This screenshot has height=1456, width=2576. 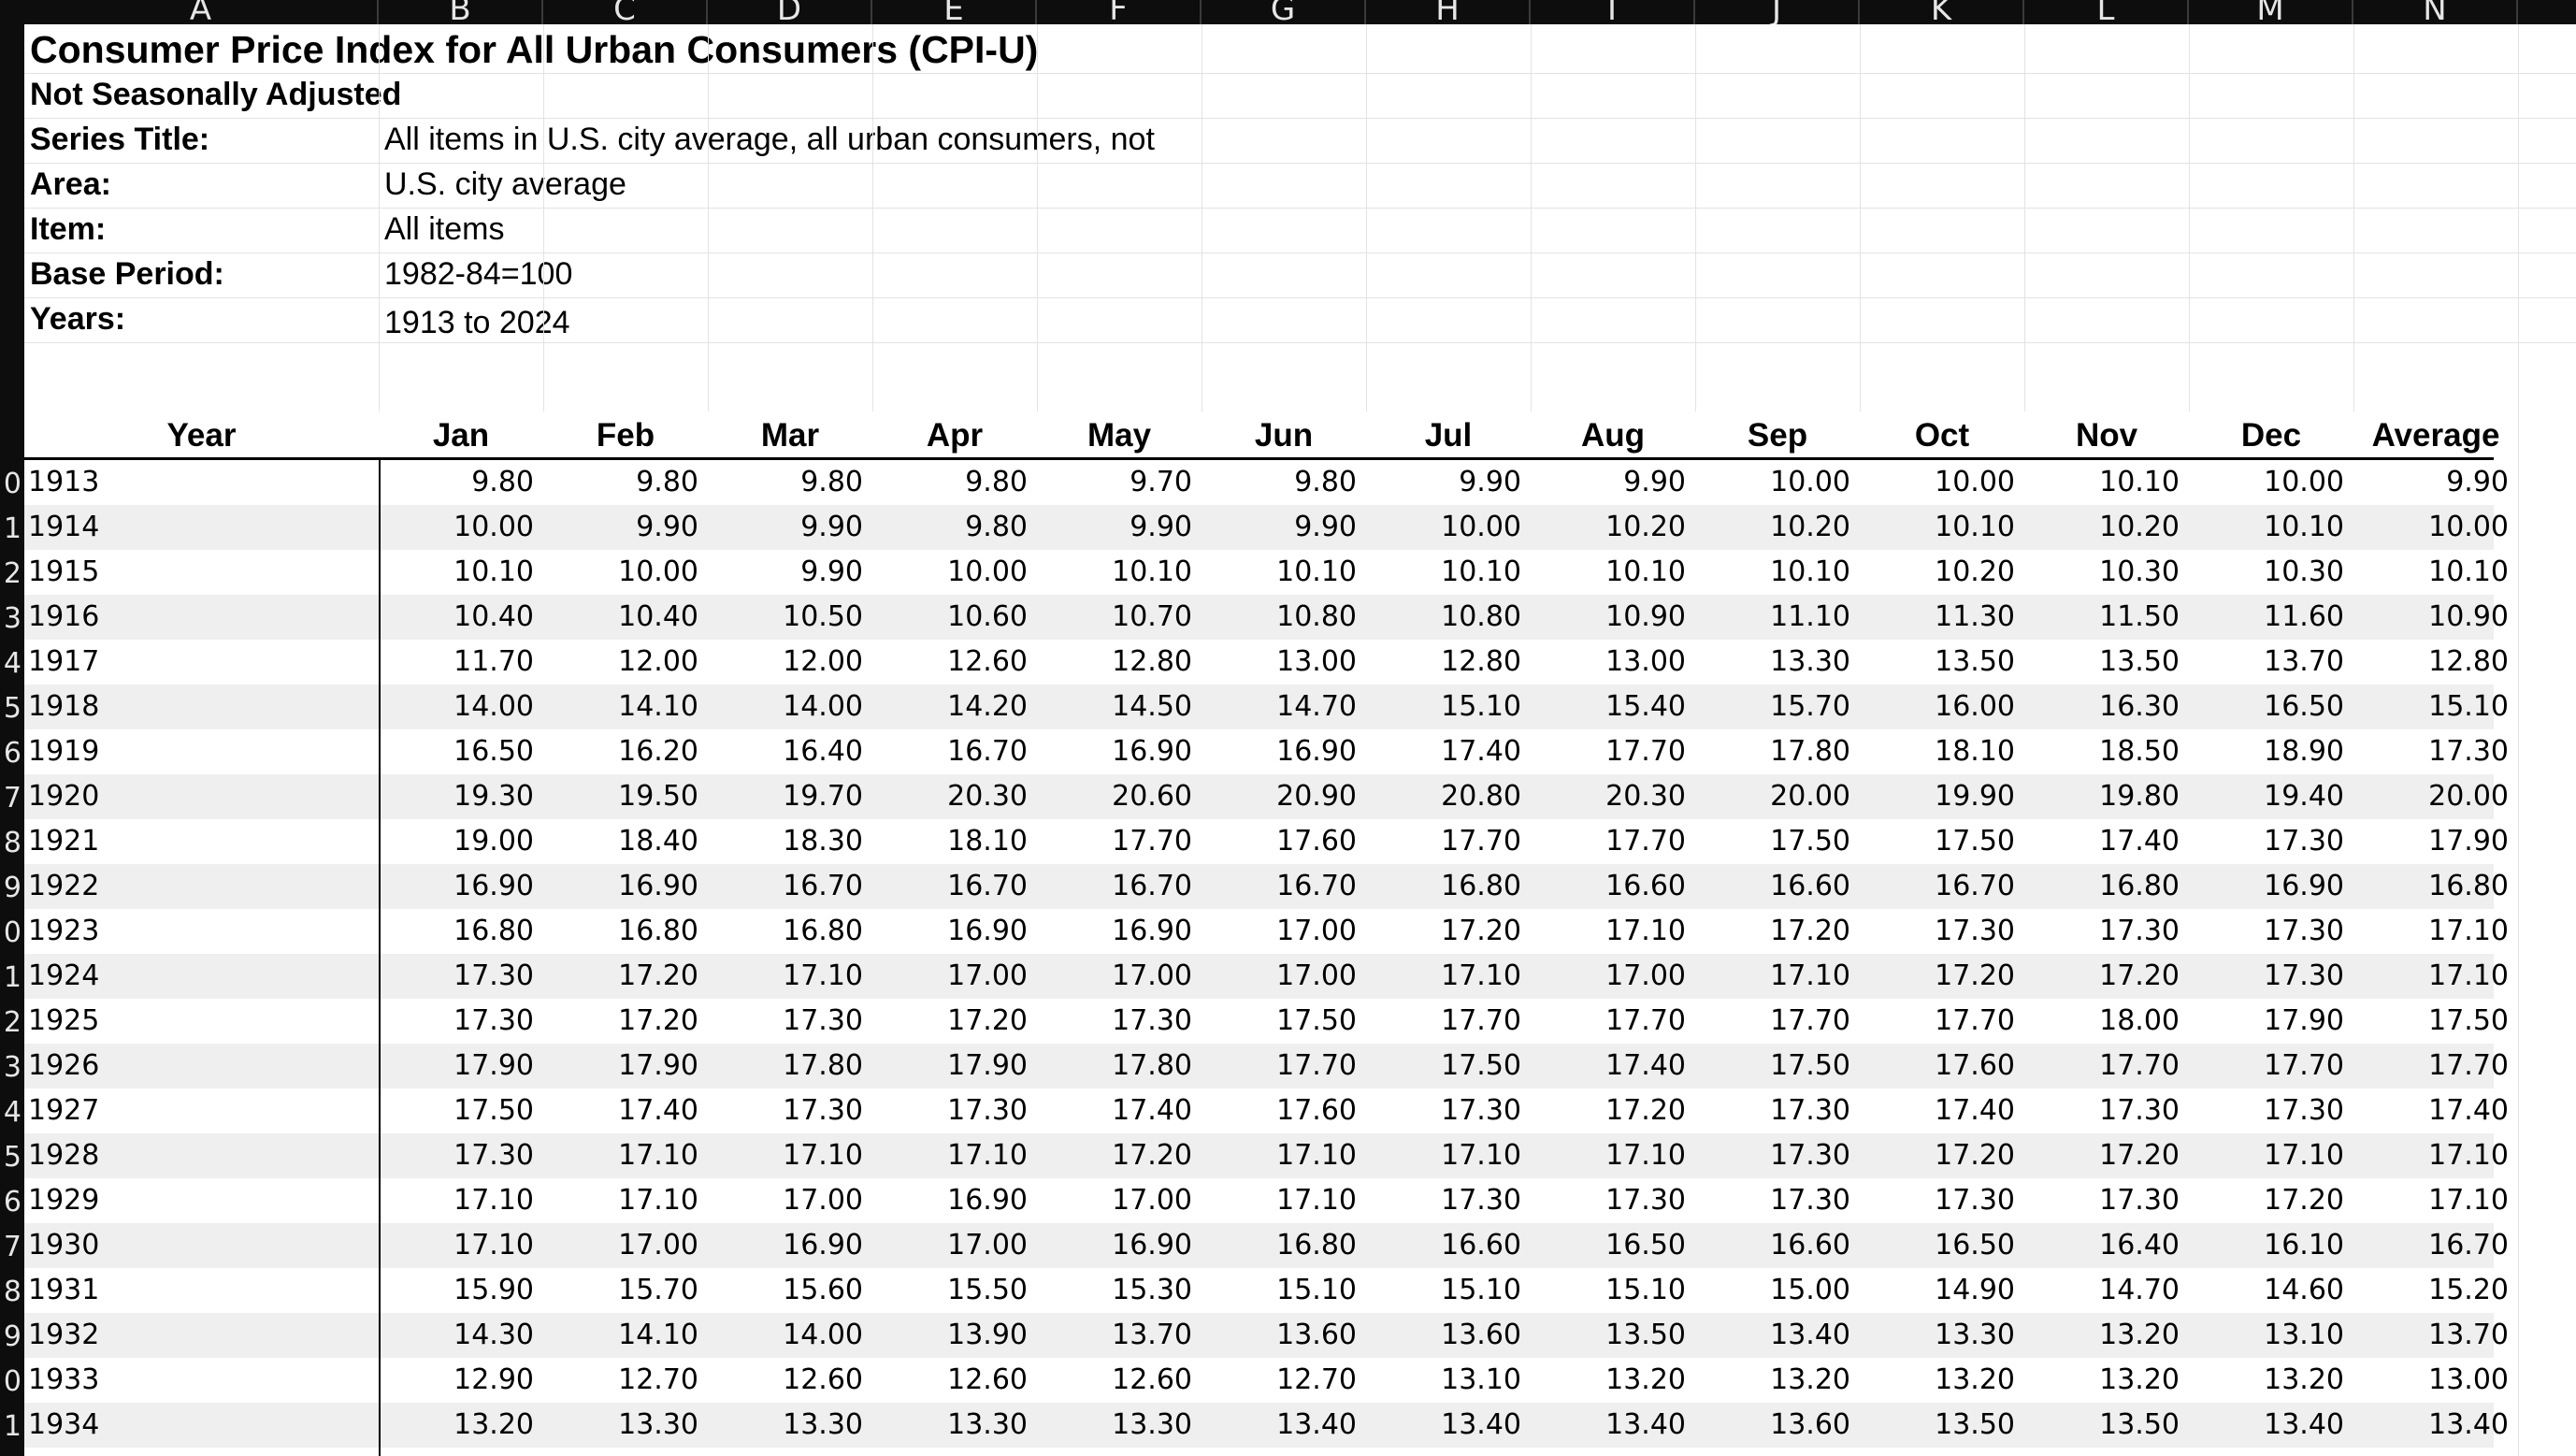 I want to click on header-apr: Apr, so click(x=955, y=436).